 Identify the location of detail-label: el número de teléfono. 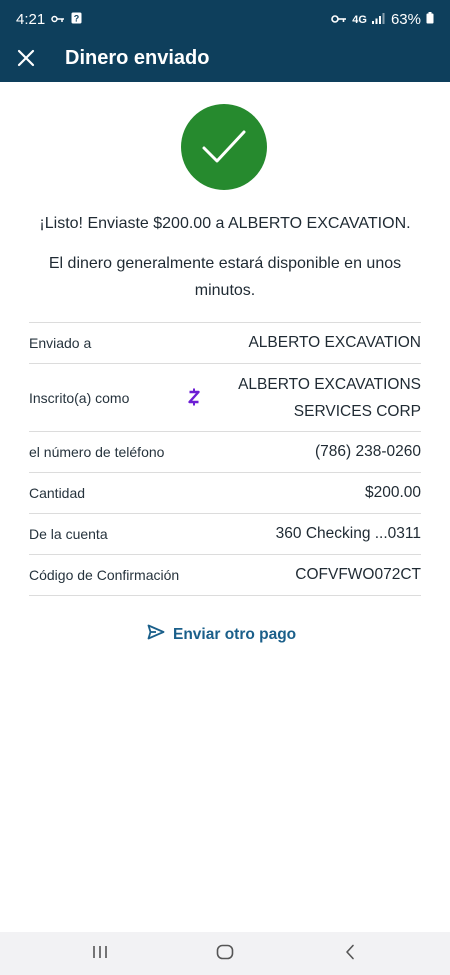
(97, 452).